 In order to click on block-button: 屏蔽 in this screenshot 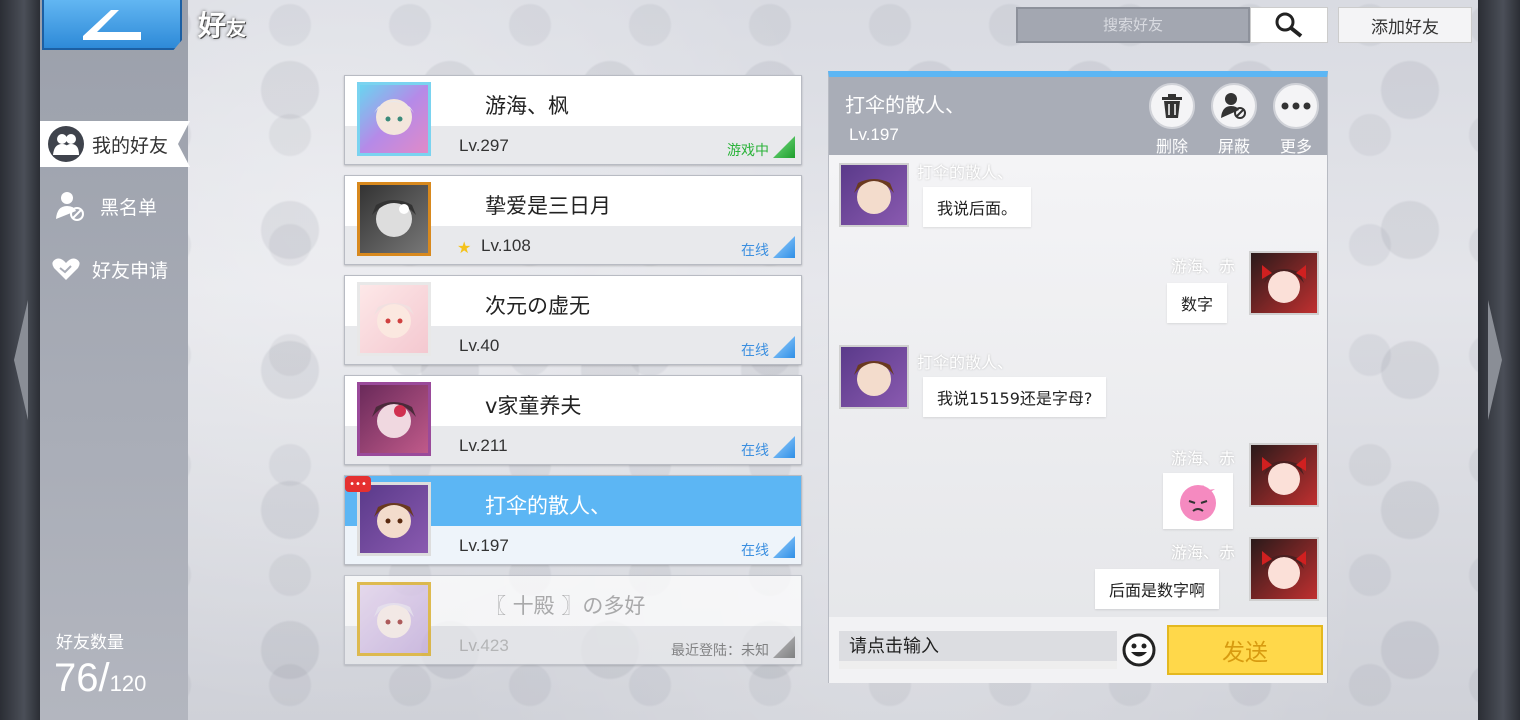, I will do `click(1234, 120)`.